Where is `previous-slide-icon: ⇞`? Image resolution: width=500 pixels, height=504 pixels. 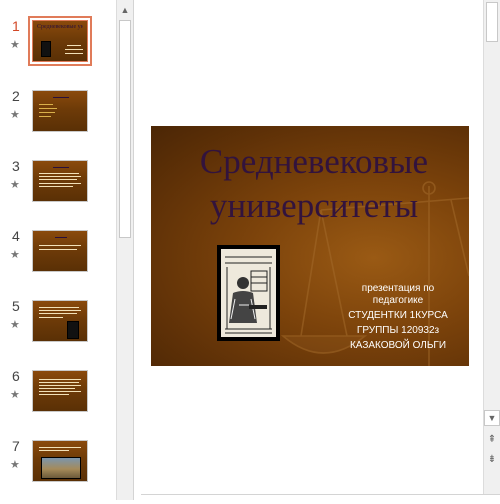
previous-slide-icon: ⇞ is located at coordinates (492, 440).